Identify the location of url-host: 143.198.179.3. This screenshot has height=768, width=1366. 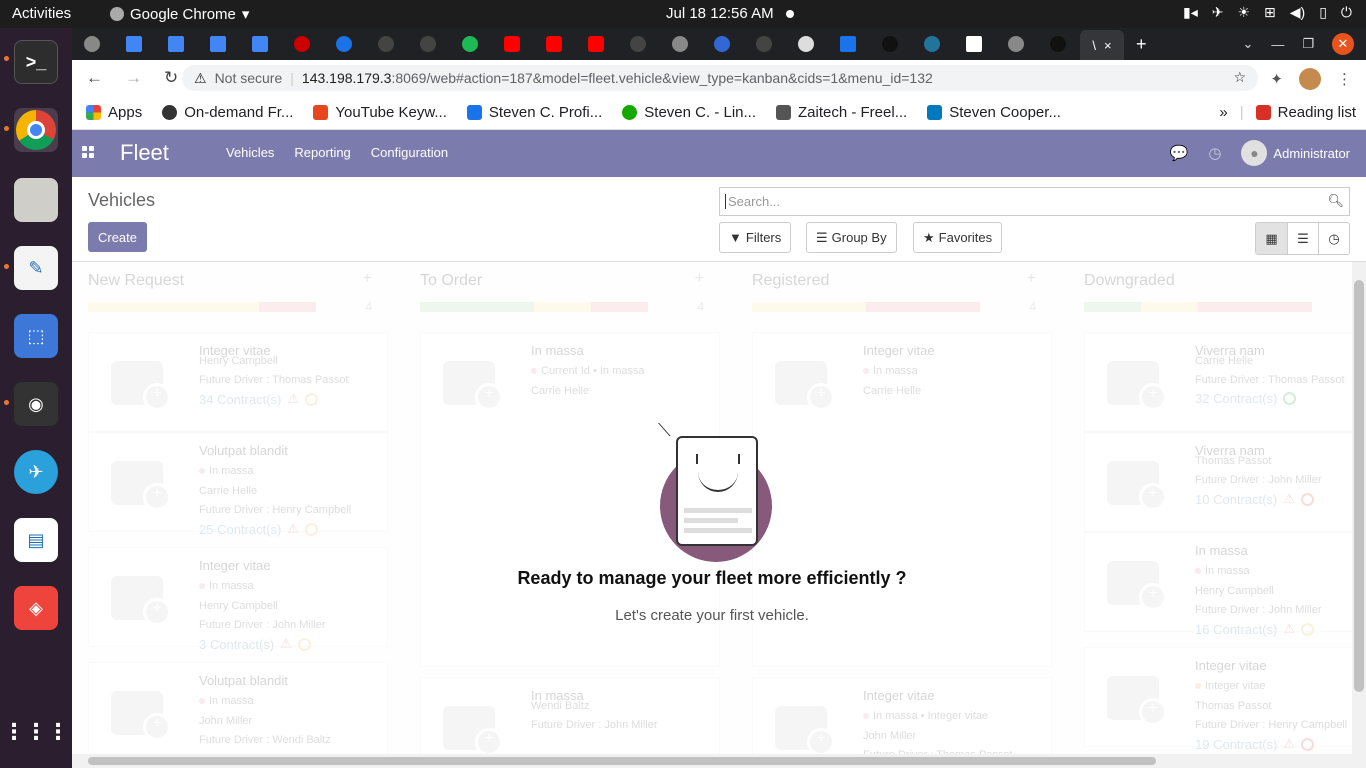
(346, 78).